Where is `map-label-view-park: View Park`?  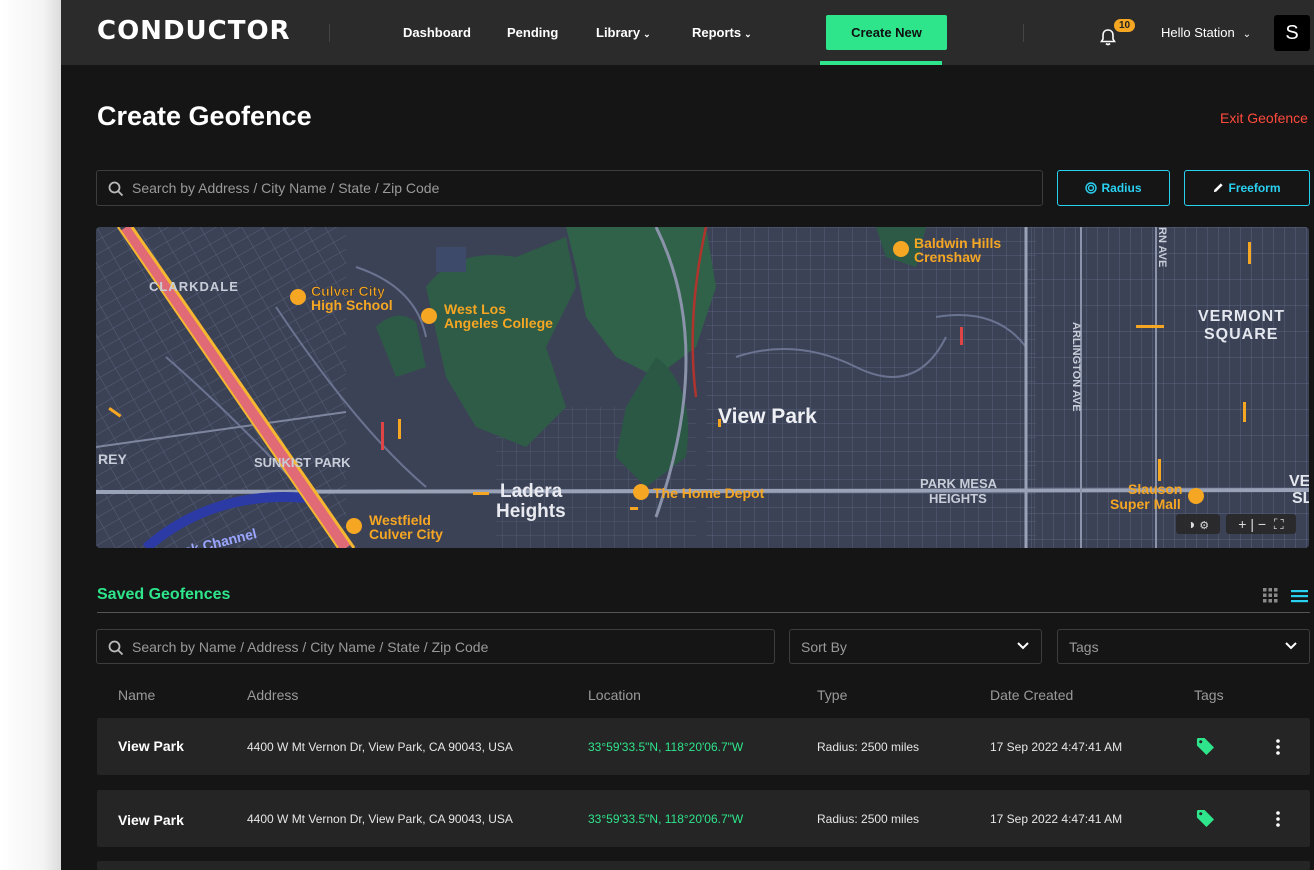
map-label-view-park: View Park is located at coordinates (767, 416).